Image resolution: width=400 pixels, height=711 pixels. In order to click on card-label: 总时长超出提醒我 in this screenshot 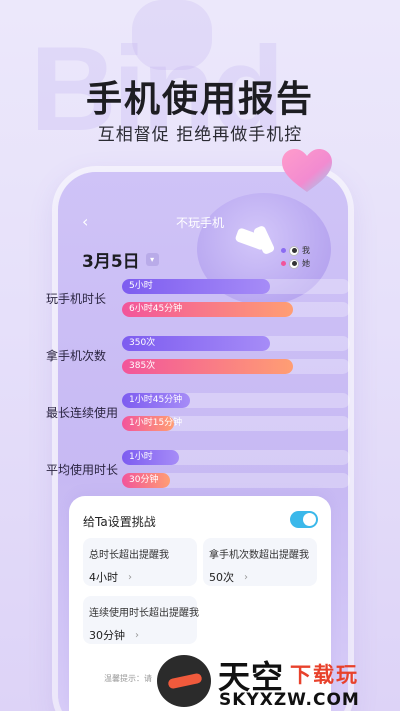, I will do `click(129, 555)`.